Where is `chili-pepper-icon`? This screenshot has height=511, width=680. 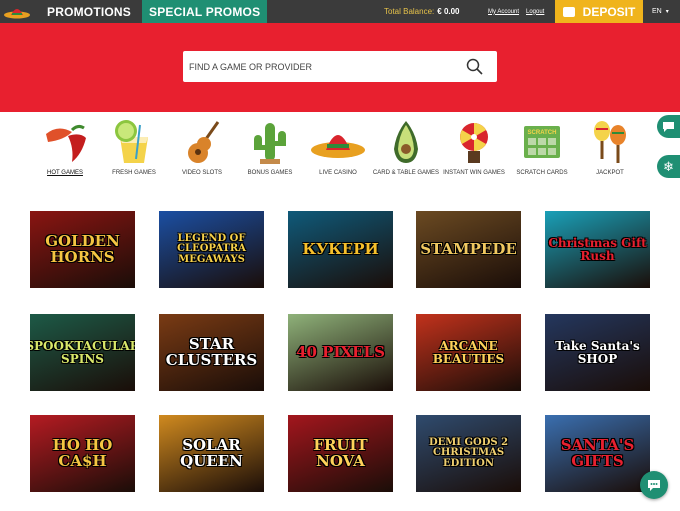 chili-pepper-icon is located at coordinates (66, 143).